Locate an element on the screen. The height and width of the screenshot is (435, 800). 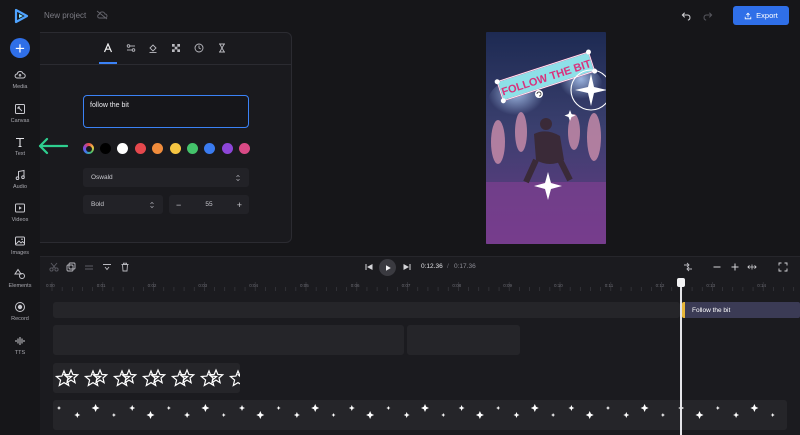
duplicate-icon is located at coordinates (71, 267).